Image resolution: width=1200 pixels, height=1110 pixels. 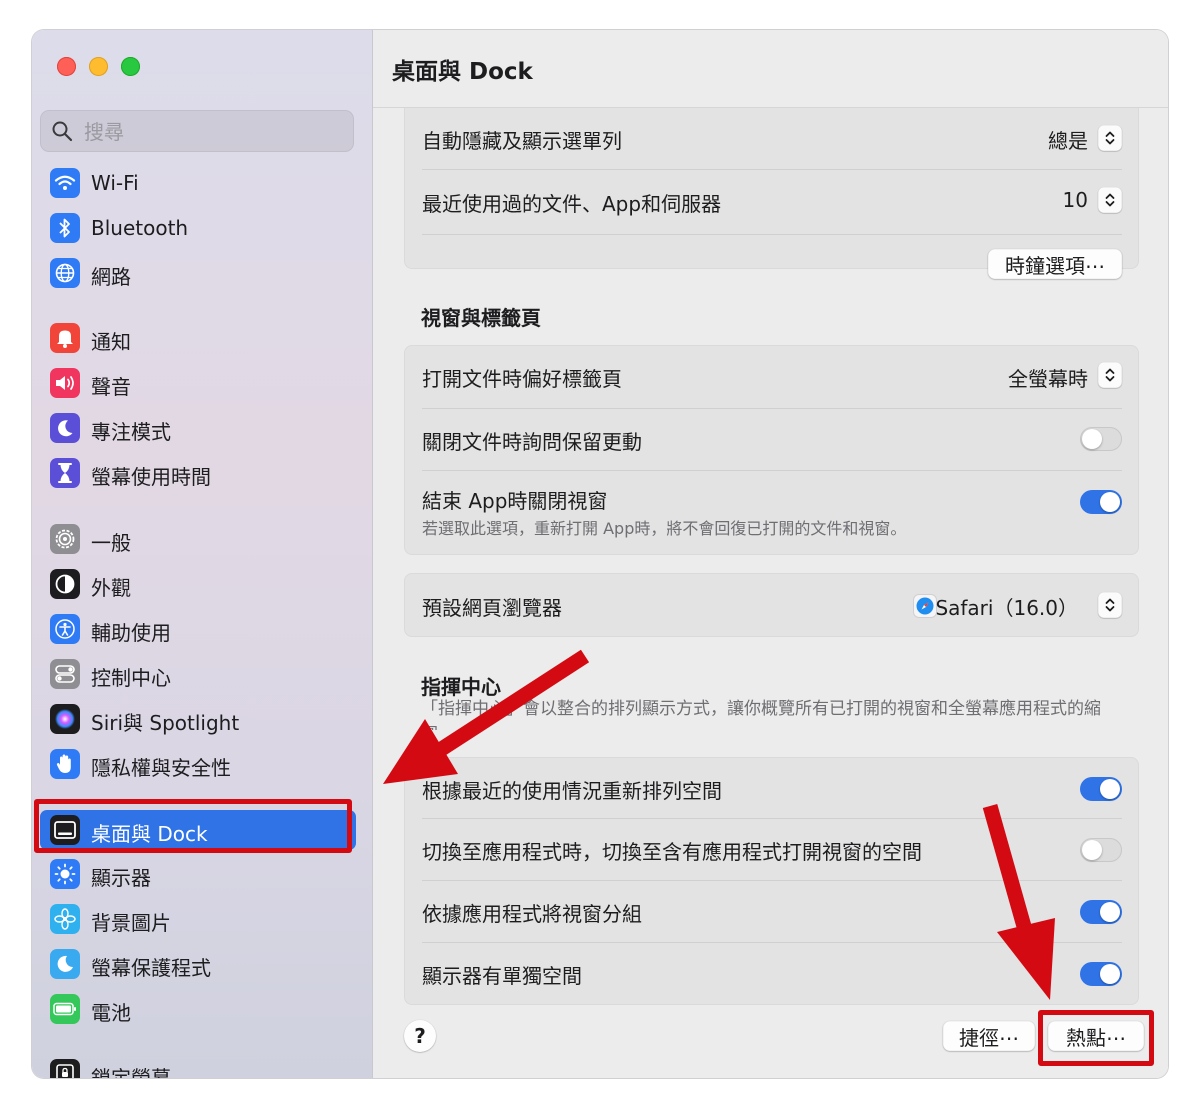 What do you see at coordinates (522, 379) in the screenshot?
I see `prefer-tabs-label: 打開文件時偏好標籤頁` at bounding box center [522, 379].